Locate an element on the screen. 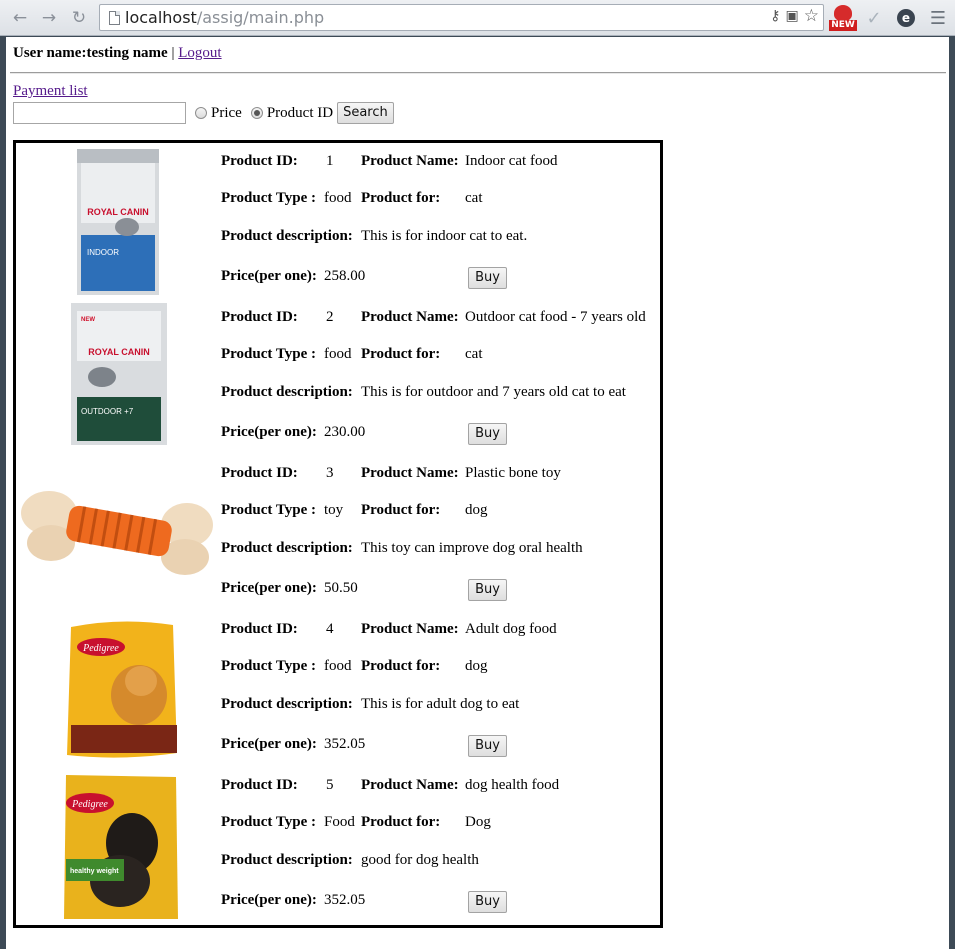 The height and width of the screenshot is (949, 955). pedigree-adult-bag-image: Pedigree is located at coordinates (122, 689).